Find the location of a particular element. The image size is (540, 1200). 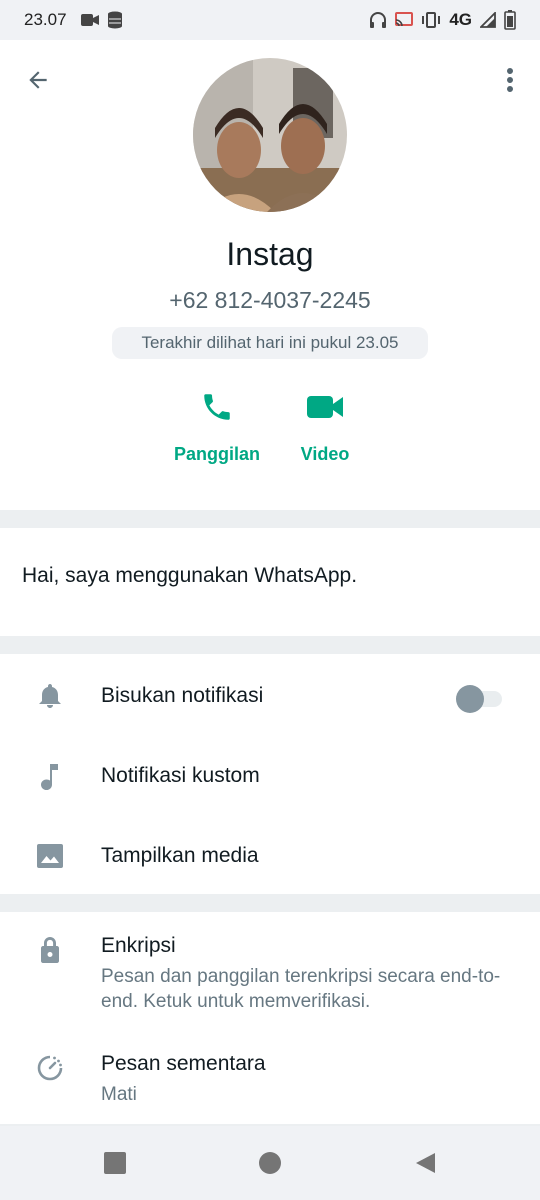

status-bar: 23.07 4G is located at coordinates (270, 20).